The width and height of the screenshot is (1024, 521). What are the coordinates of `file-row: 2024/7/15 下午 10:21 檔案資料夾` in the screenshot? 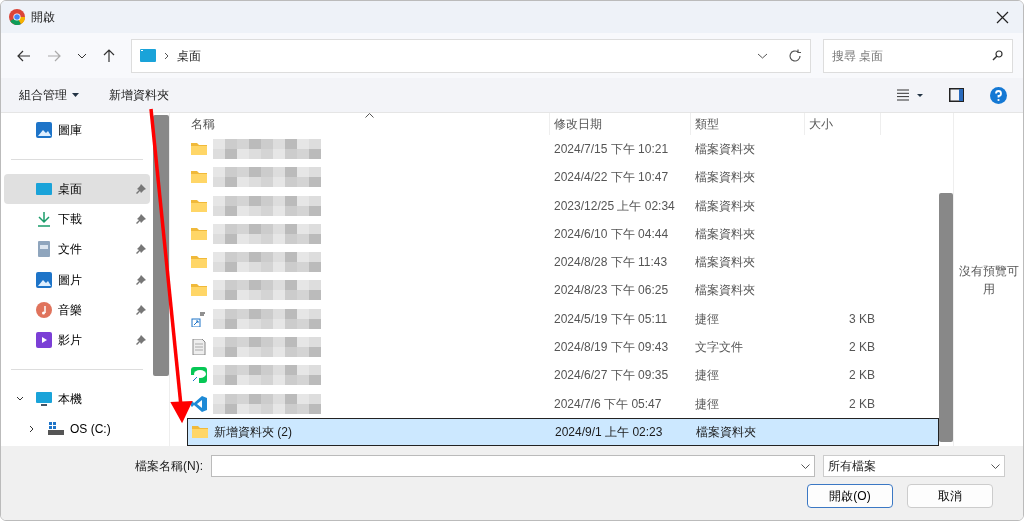 It's located at (563, 149).